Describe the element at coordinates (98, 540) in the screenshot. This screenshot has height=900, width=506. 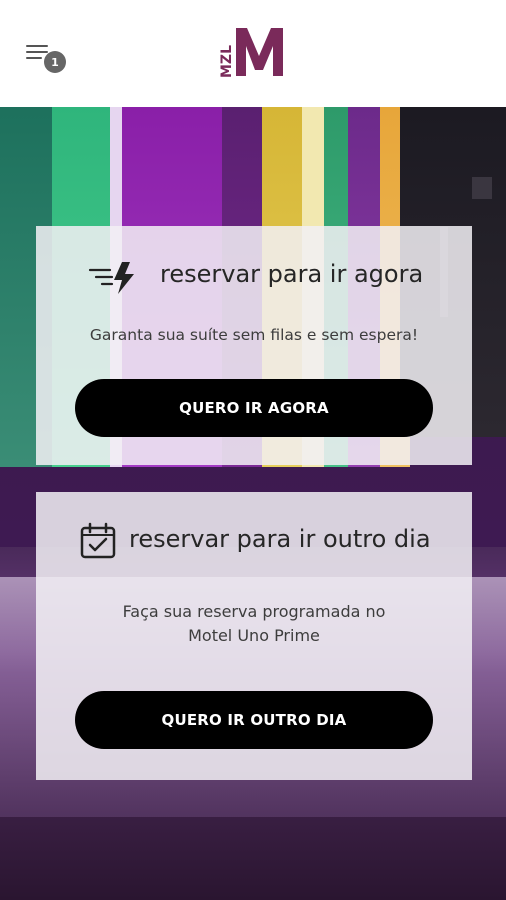
I see `calendar-check-icon` at that location.